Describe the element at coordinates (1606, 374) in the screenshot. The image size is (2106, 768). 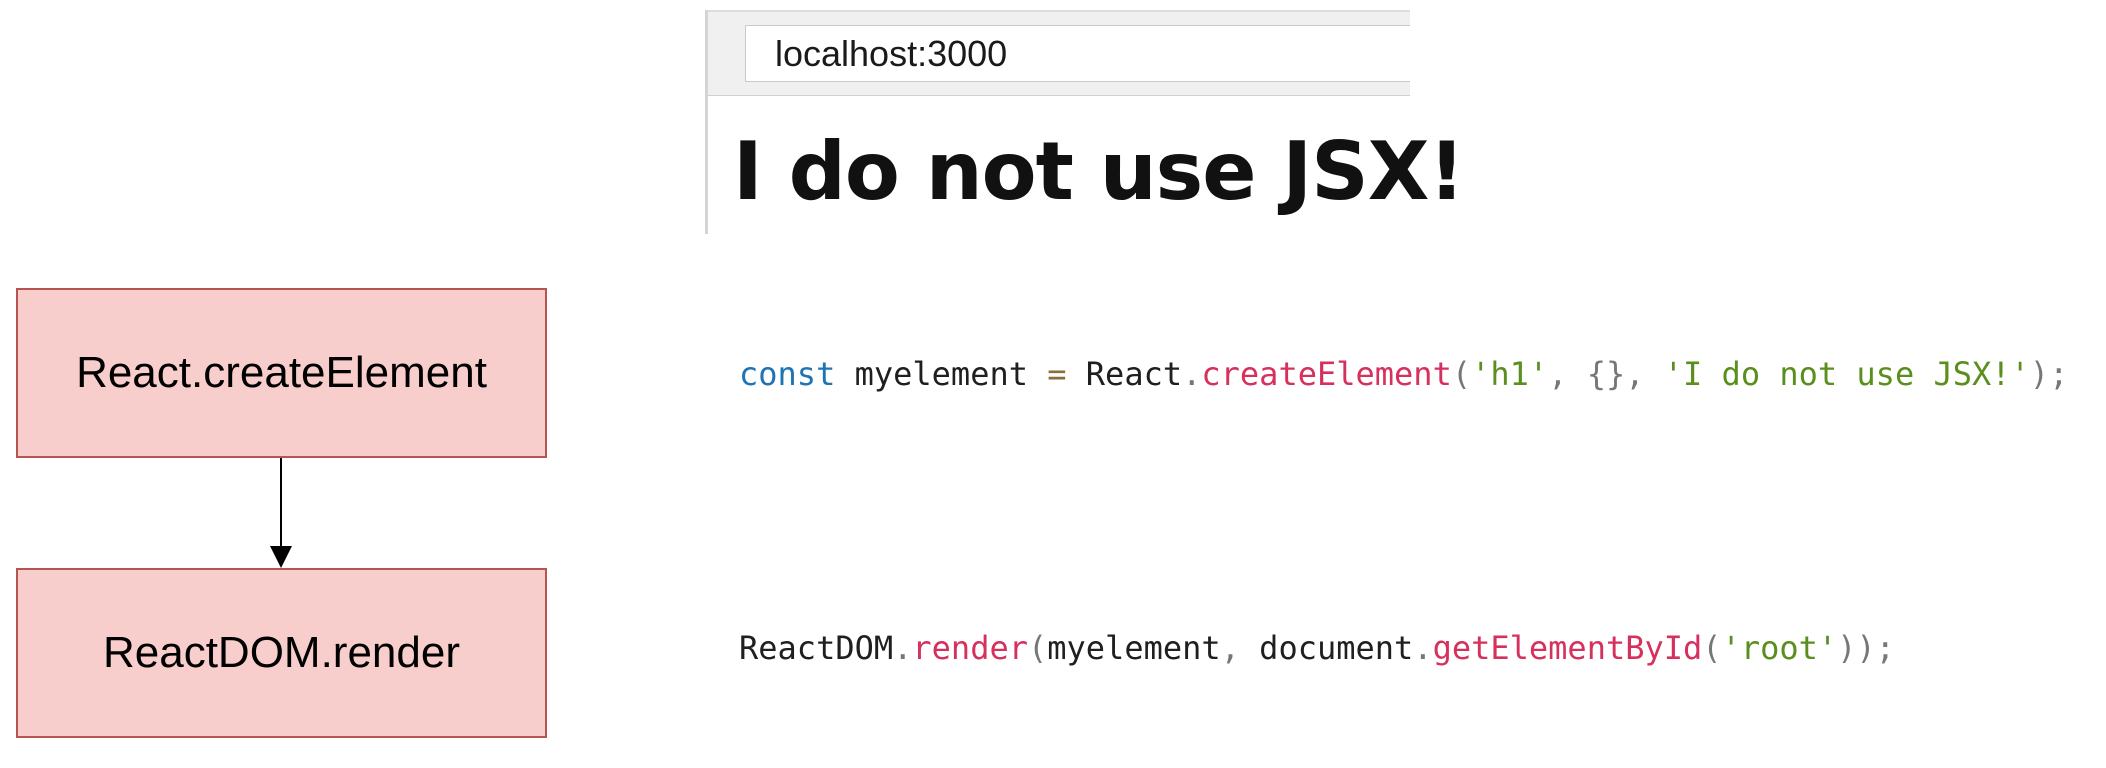
I see `code-punctuation: , {},` at that location.